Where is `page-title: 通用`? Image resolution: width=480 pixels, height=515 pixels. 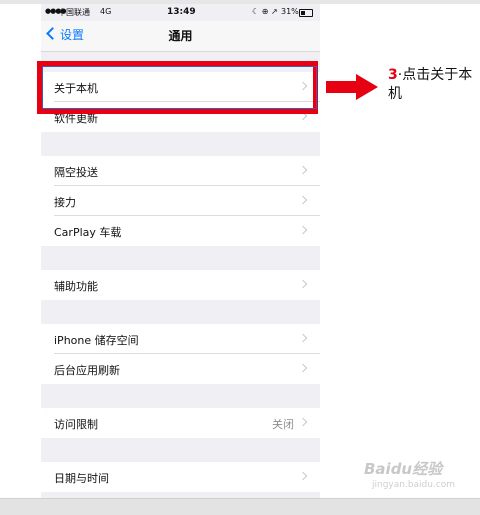
page-title: 通用 is located at coordinates (180, 36).